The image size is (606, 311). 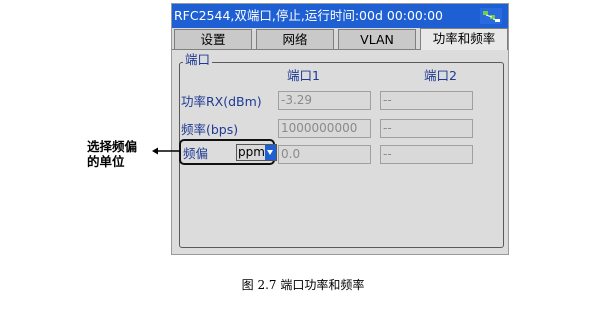 What do you see at coordinates (440, 75) in the screenshot?
I see `port2-header: 端口2` at bounding box center [440, 75].